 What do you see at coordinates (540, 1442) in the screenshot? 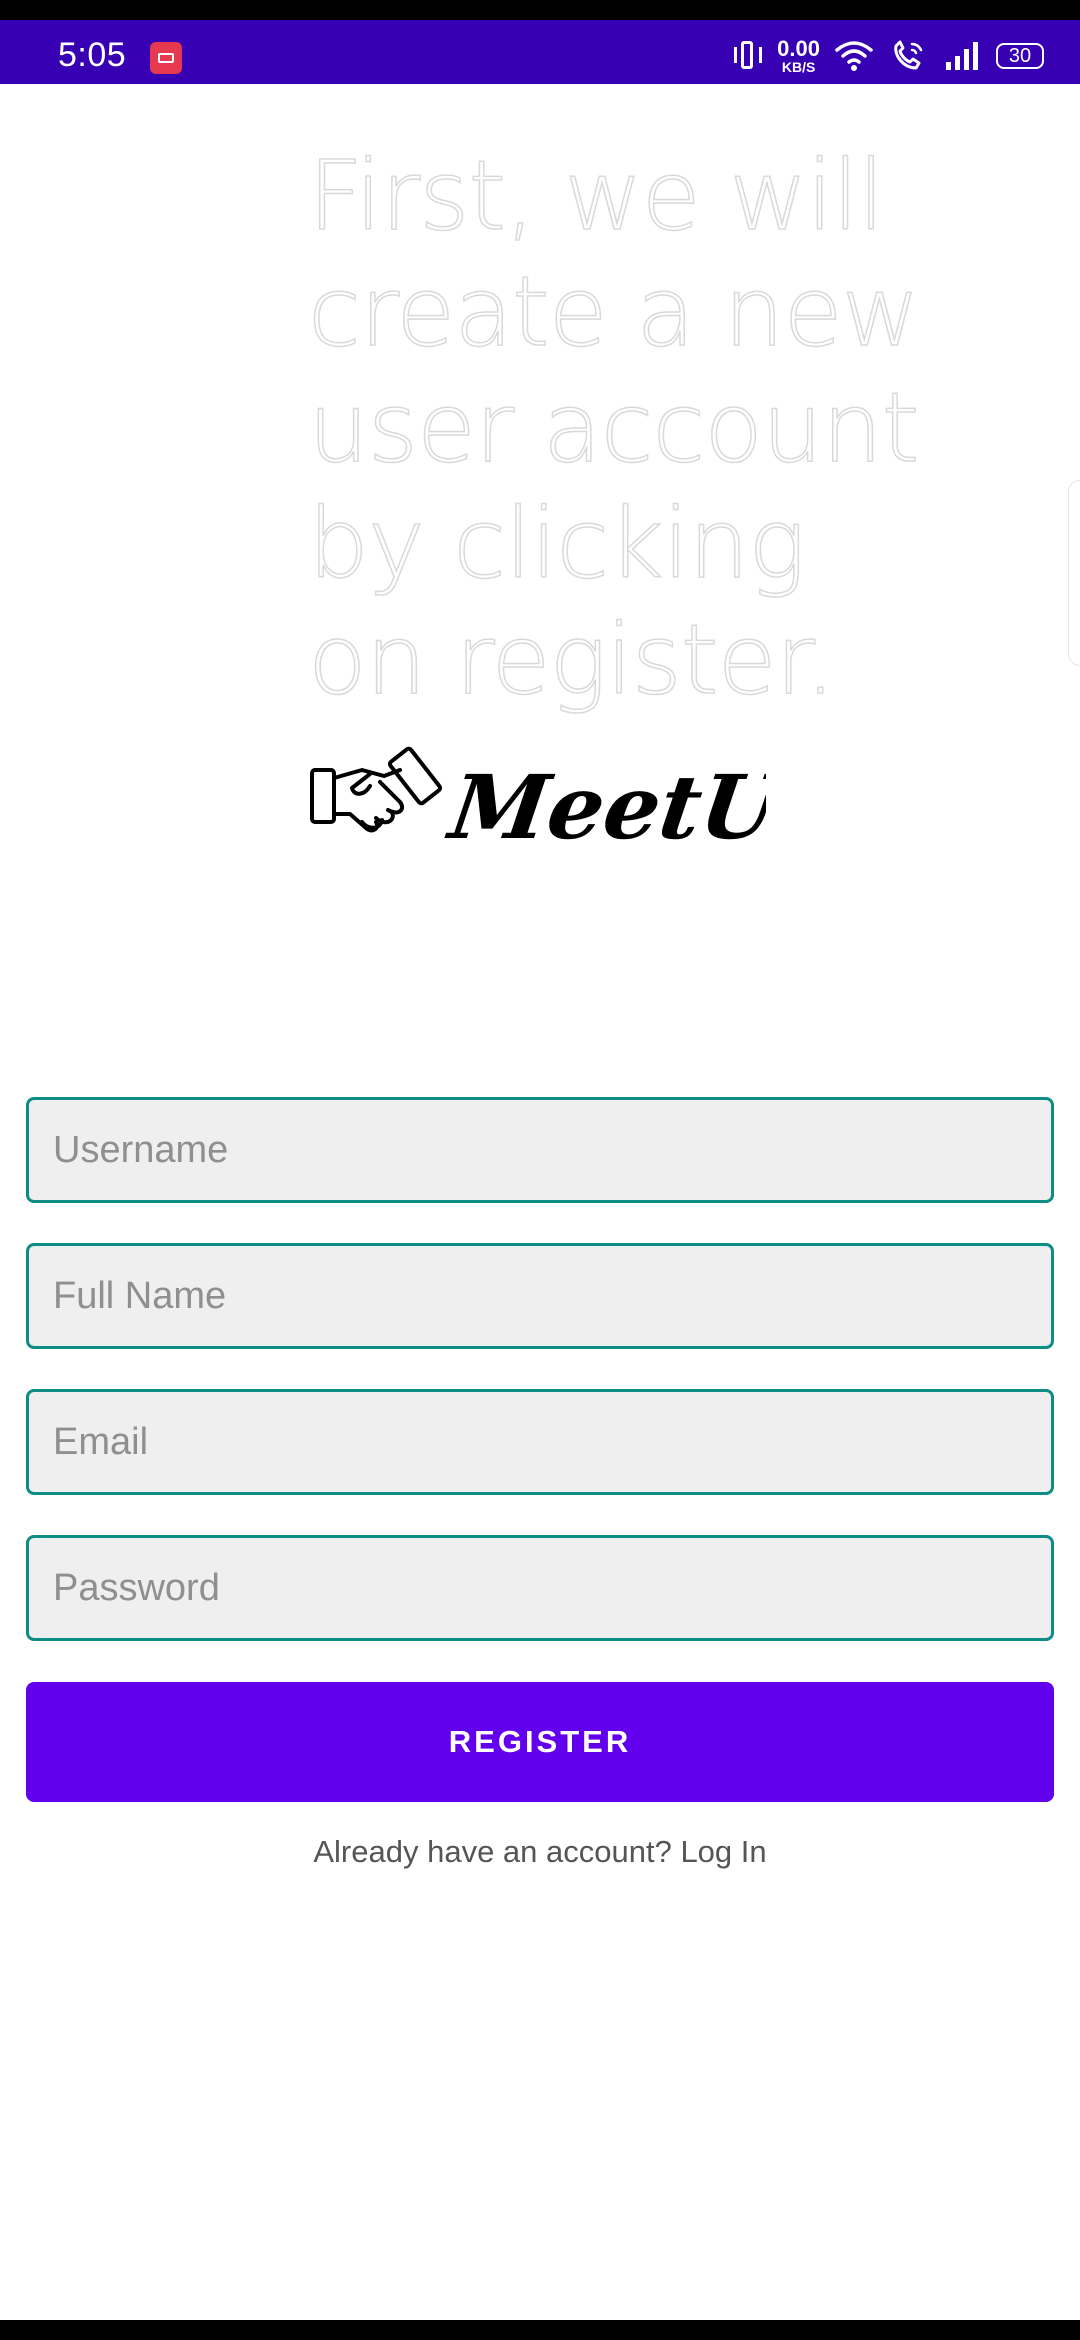
I see `email-input` at bounding box center [540, 1442].